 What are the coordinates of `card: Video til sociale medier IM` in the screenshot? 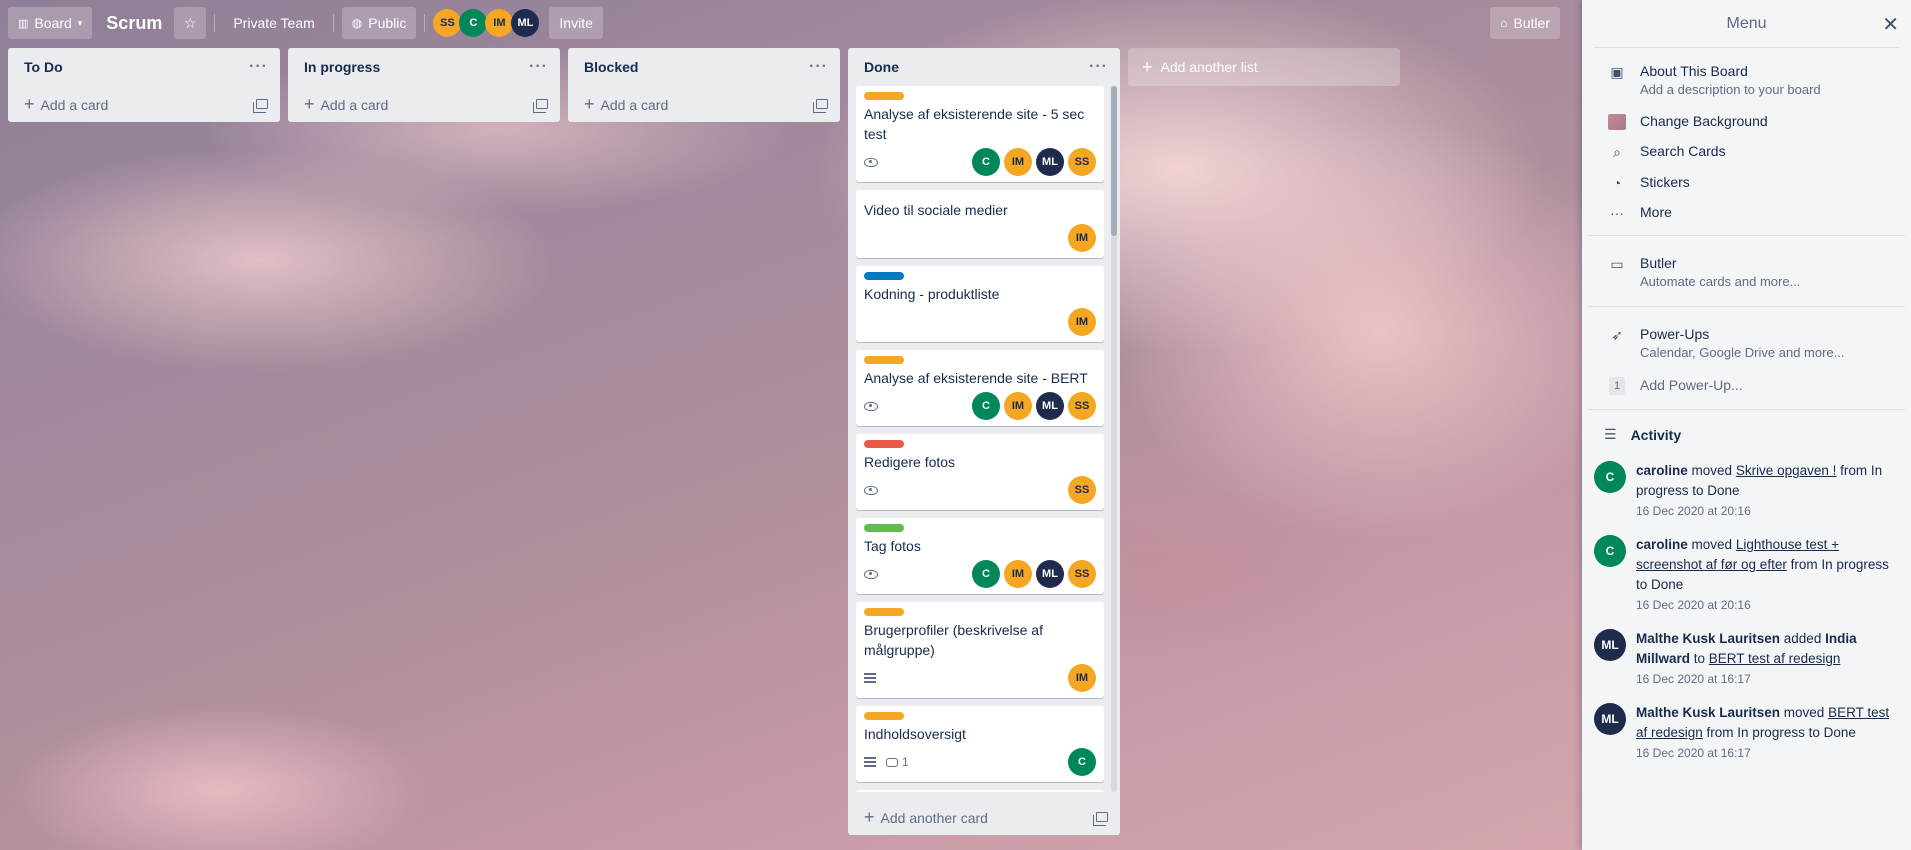 It's located at (980, 224).